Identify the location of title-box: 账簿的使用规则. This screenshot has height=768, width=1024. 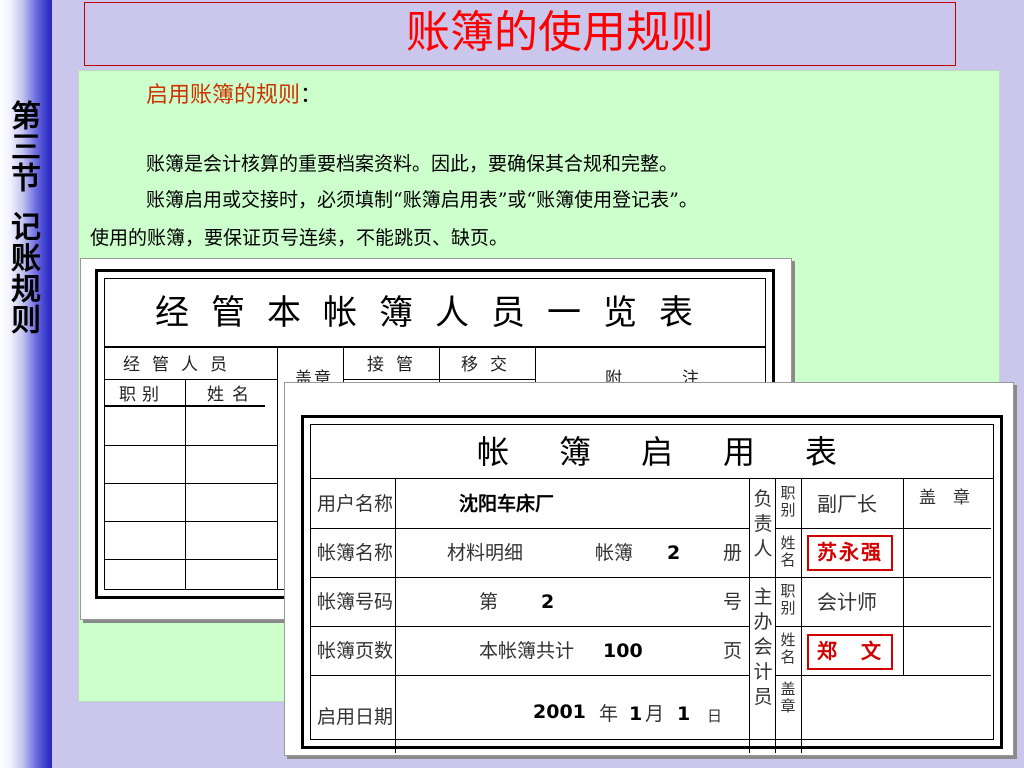
(520, 34).